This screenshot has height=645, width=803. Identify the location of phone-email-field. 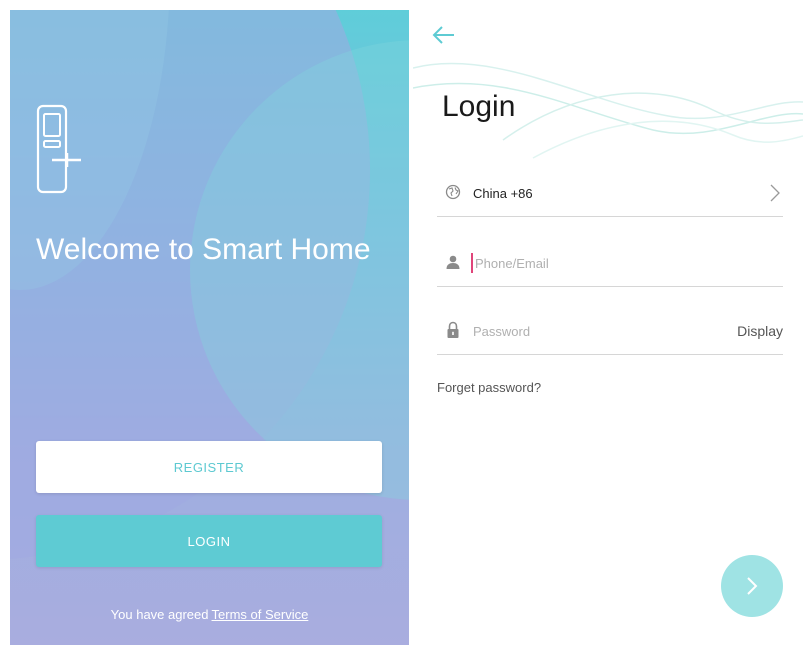
(610, 263).